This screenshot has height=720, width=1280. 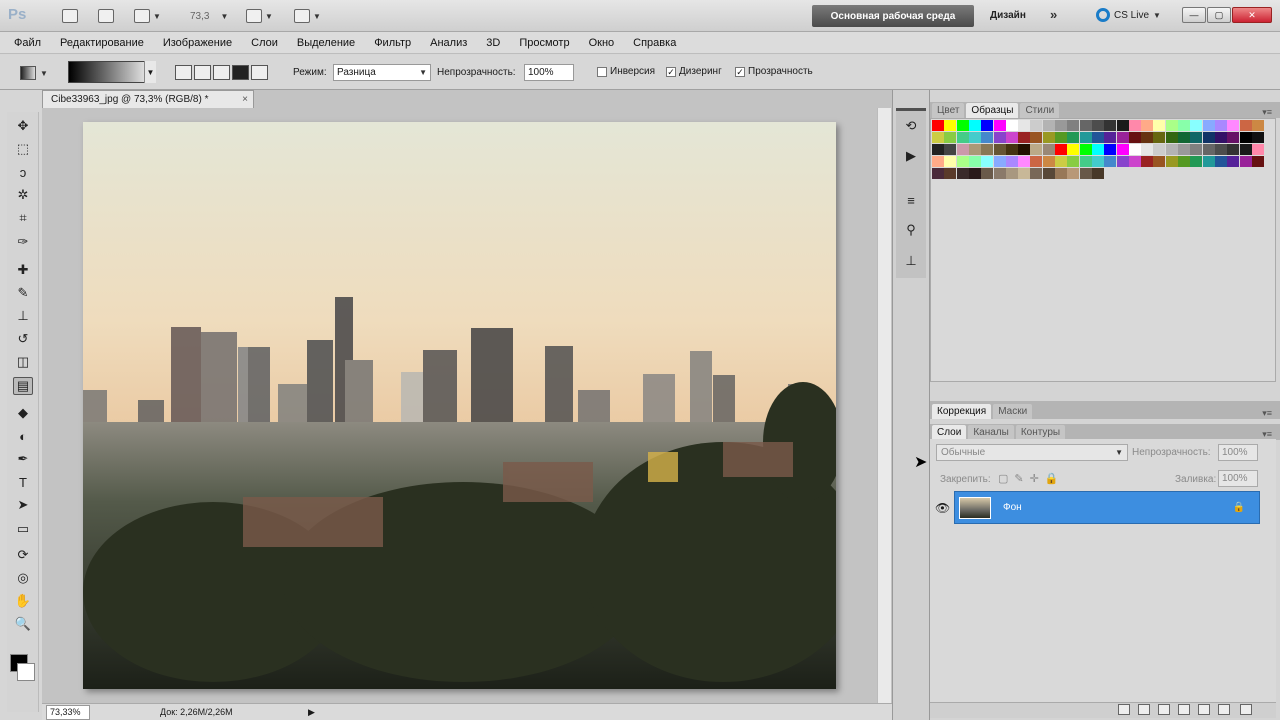 What do you see at coordinates (911, 126) in the screenshot?
I see `history-panel-icon: ⟲` at bounding box center [911, 126].